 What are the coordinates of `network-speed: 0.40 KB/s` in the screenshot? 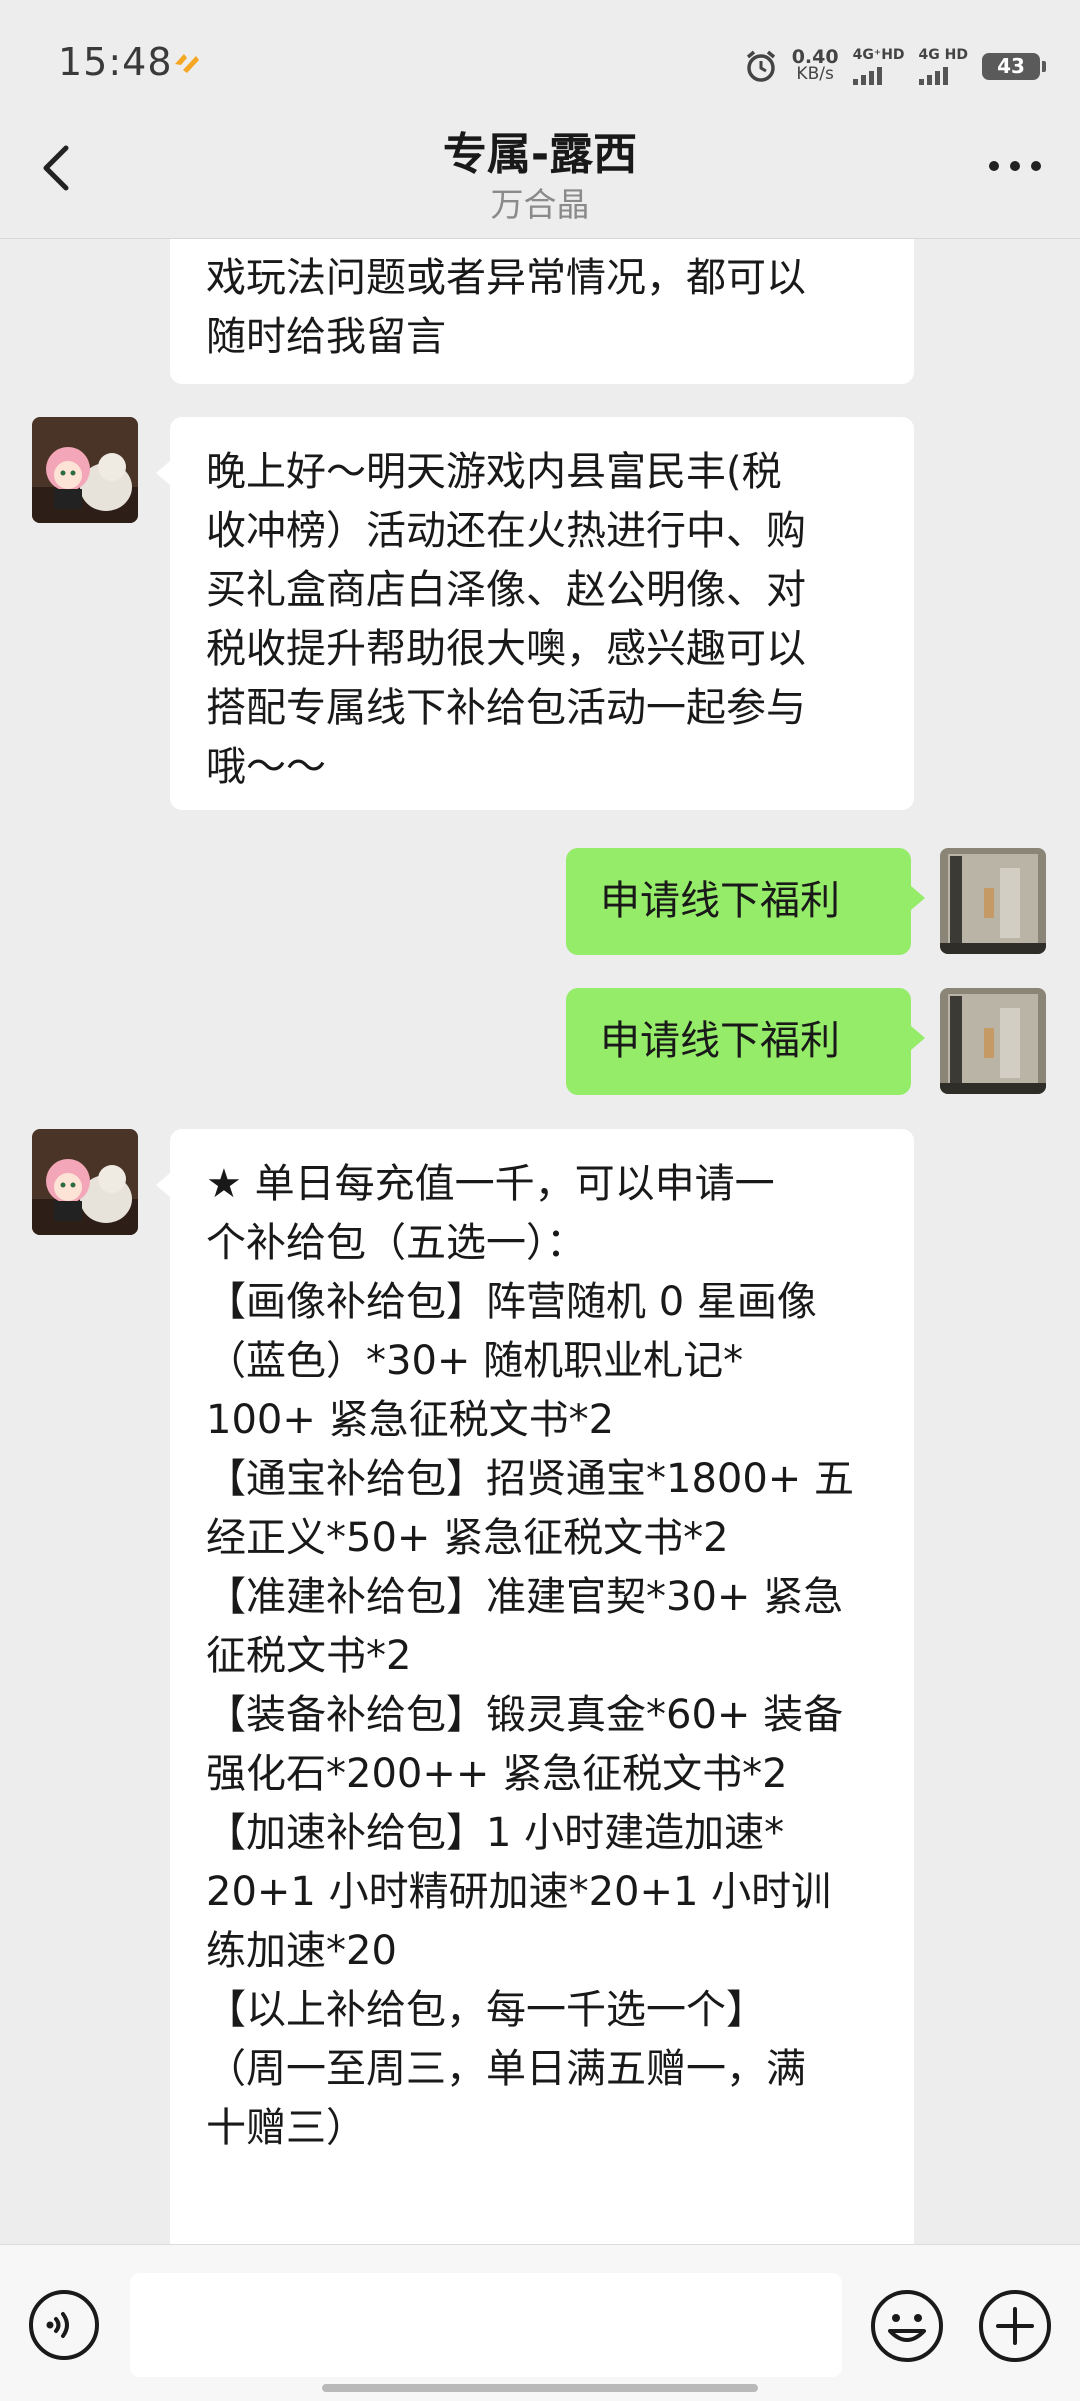 It's located at (815, 66).